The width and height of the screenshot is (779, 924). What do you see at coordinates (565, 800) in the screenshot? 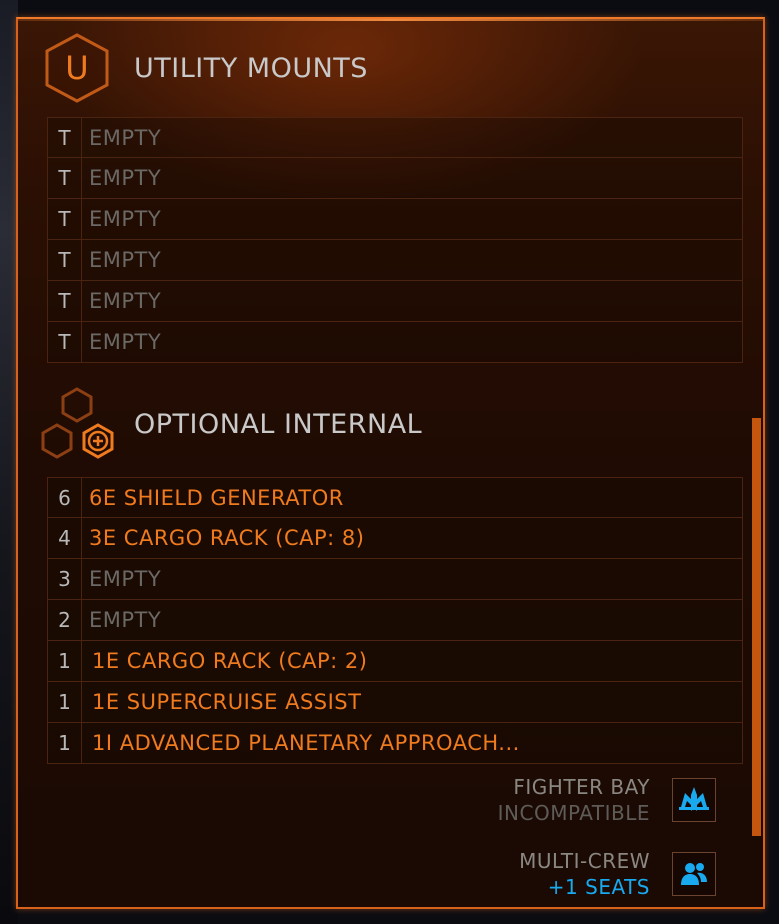
I see `fighter-bay-text: FIGHTER BAY INCOMPATIBLE` at bounding box center [565, 800].